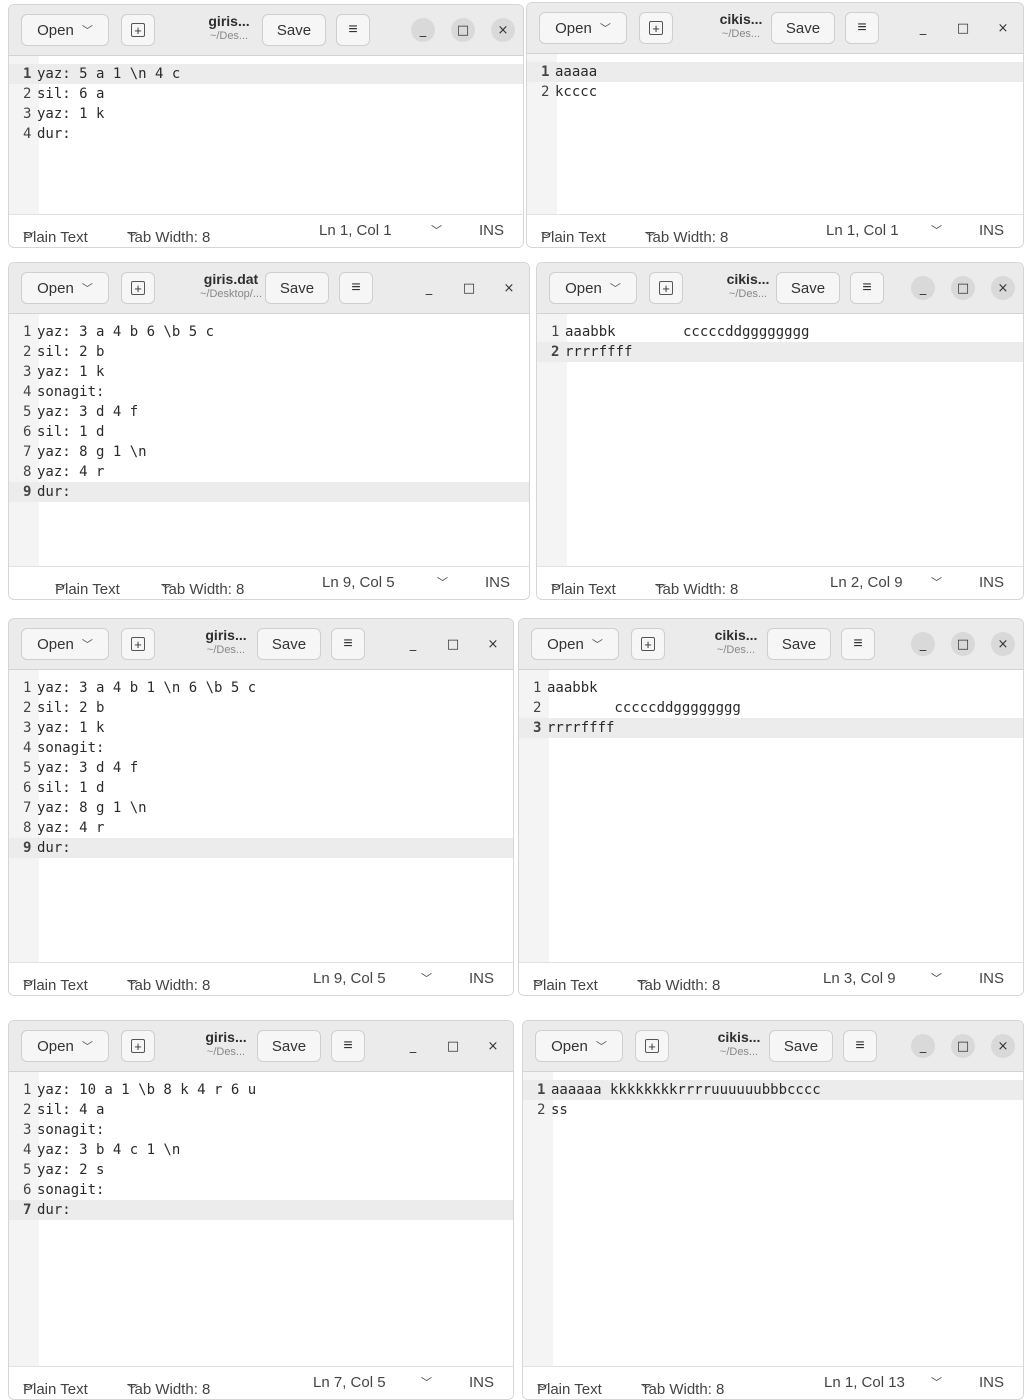 This screenshot has height=1400, width=1024. Describe the element at coordinates (269, 332) in the screenshot. I see `text-line: 1 yaz: 3 a 4 b 6 \b 5 c` at that location.